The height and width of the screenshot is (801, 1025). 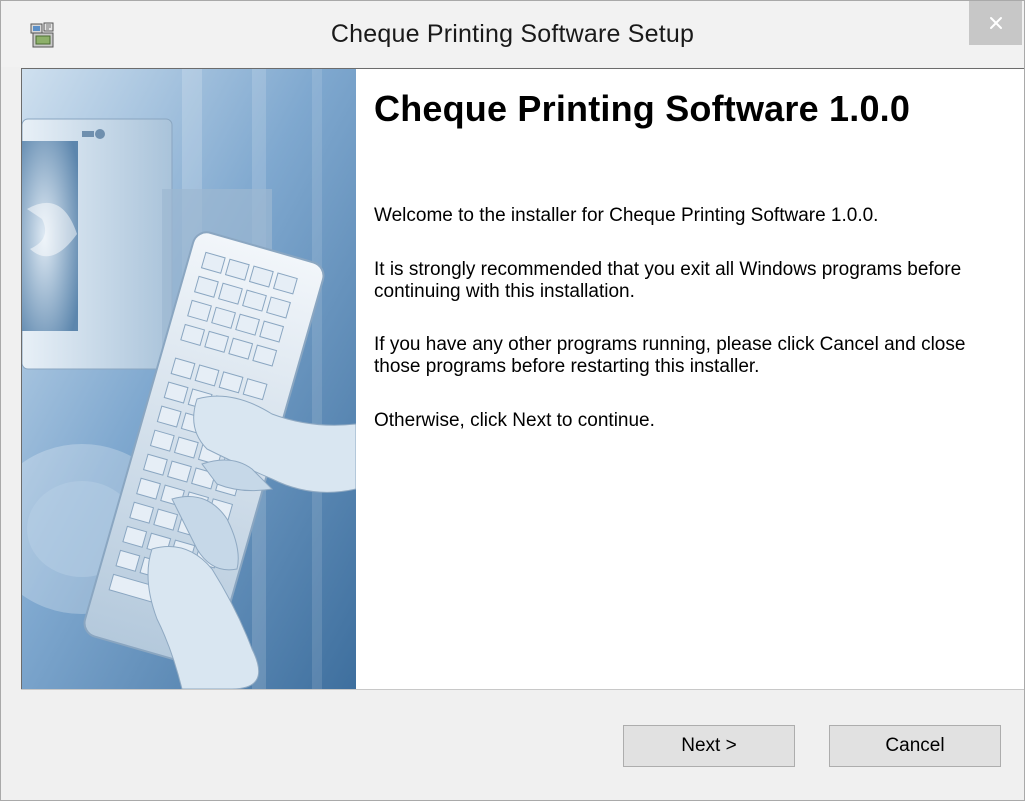 I want to click on window-title: Cheque Printing Software Setup, so click(x=512, y=34).